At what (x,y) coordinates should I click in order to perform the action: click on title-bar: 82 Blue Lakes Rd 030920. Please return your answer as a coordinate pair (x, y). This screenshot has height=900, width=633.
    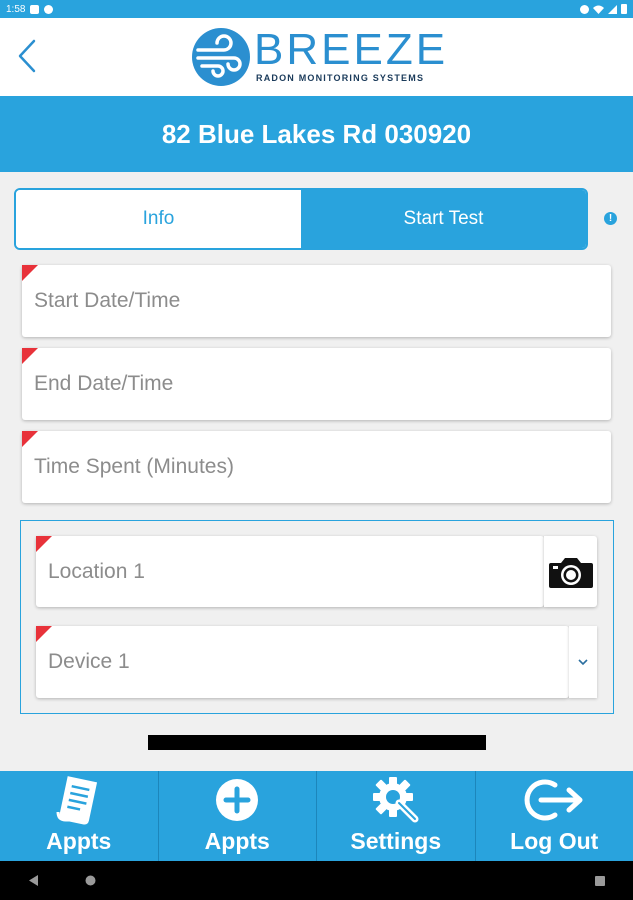
    Looking at the image, I should click on (316, 134).